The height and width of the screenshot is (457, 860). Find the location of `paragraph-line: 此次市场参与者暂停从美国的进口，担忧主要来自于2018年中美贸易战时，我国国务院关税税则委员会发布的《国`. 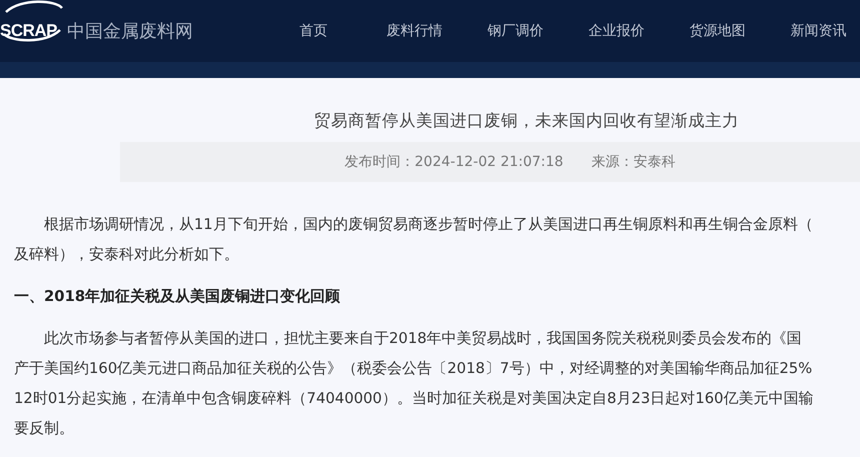

paragraph-line: 此次市场参与者暂停从美国的进口，担忧主要来自于2018年中美贸易战时，我国国务院关税税则委员会发布的《国 is located at coordinates (423, 339).